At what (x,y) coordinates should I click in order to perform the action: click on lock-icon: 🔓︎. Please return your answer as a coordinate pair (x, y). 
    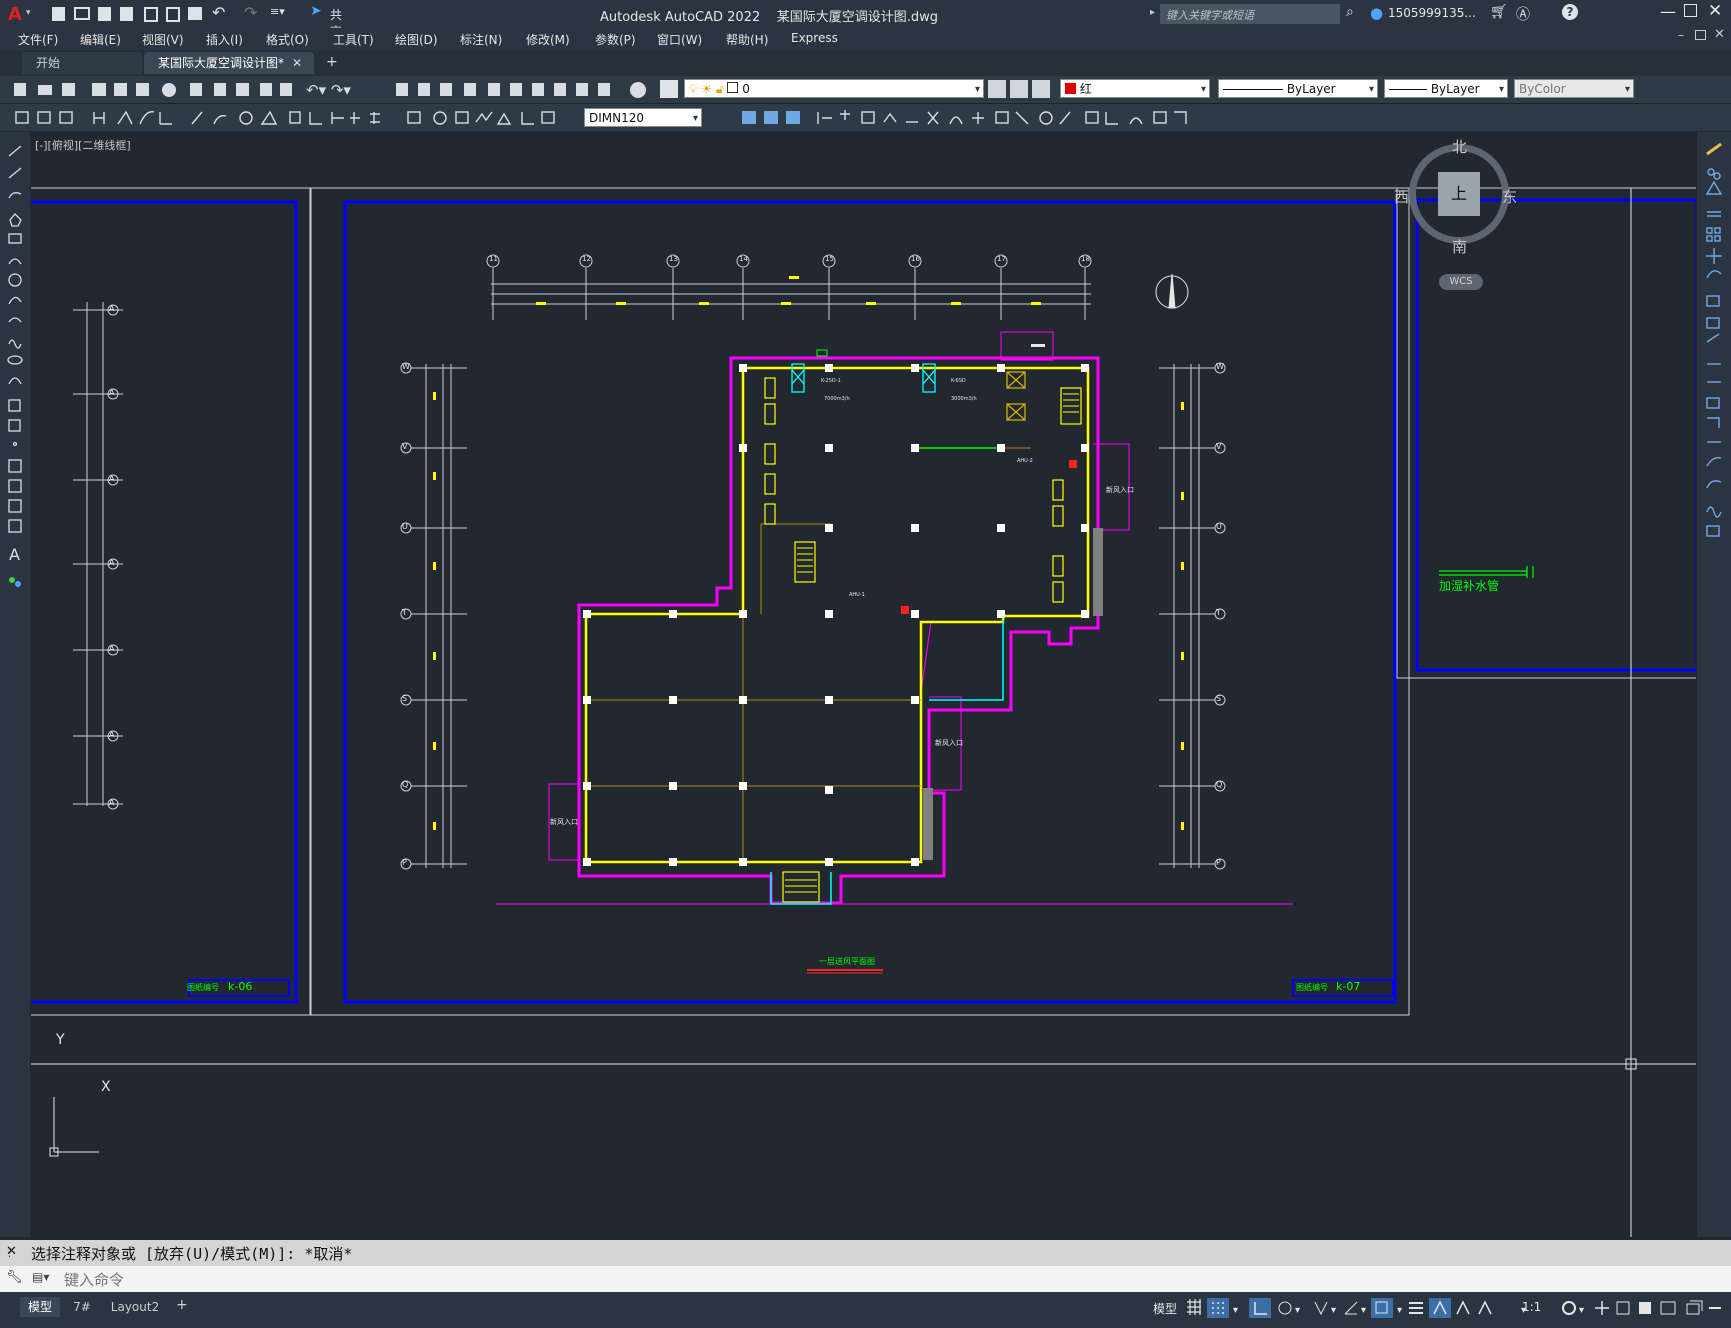
    Looking at the image, I should click on (720, 89).